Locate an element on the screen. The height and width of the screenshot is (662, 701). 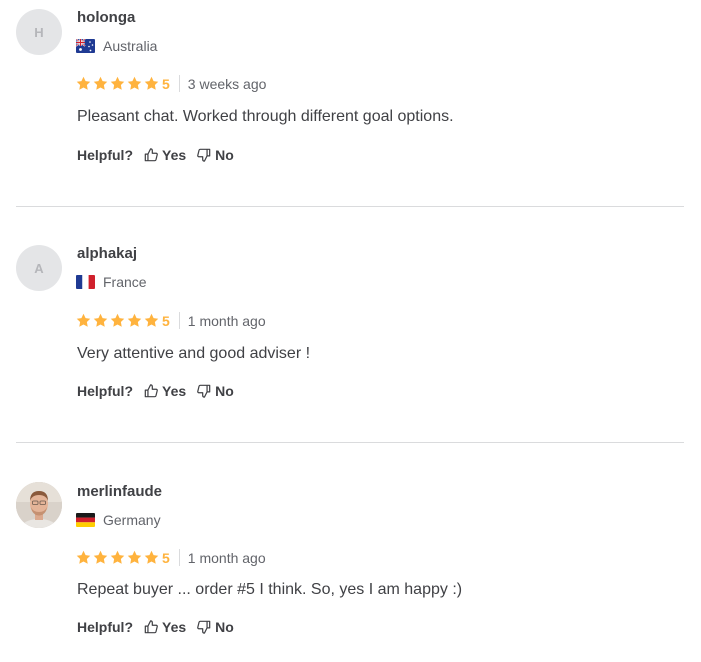
france-flag-icon is located at coordinates (85, 282).